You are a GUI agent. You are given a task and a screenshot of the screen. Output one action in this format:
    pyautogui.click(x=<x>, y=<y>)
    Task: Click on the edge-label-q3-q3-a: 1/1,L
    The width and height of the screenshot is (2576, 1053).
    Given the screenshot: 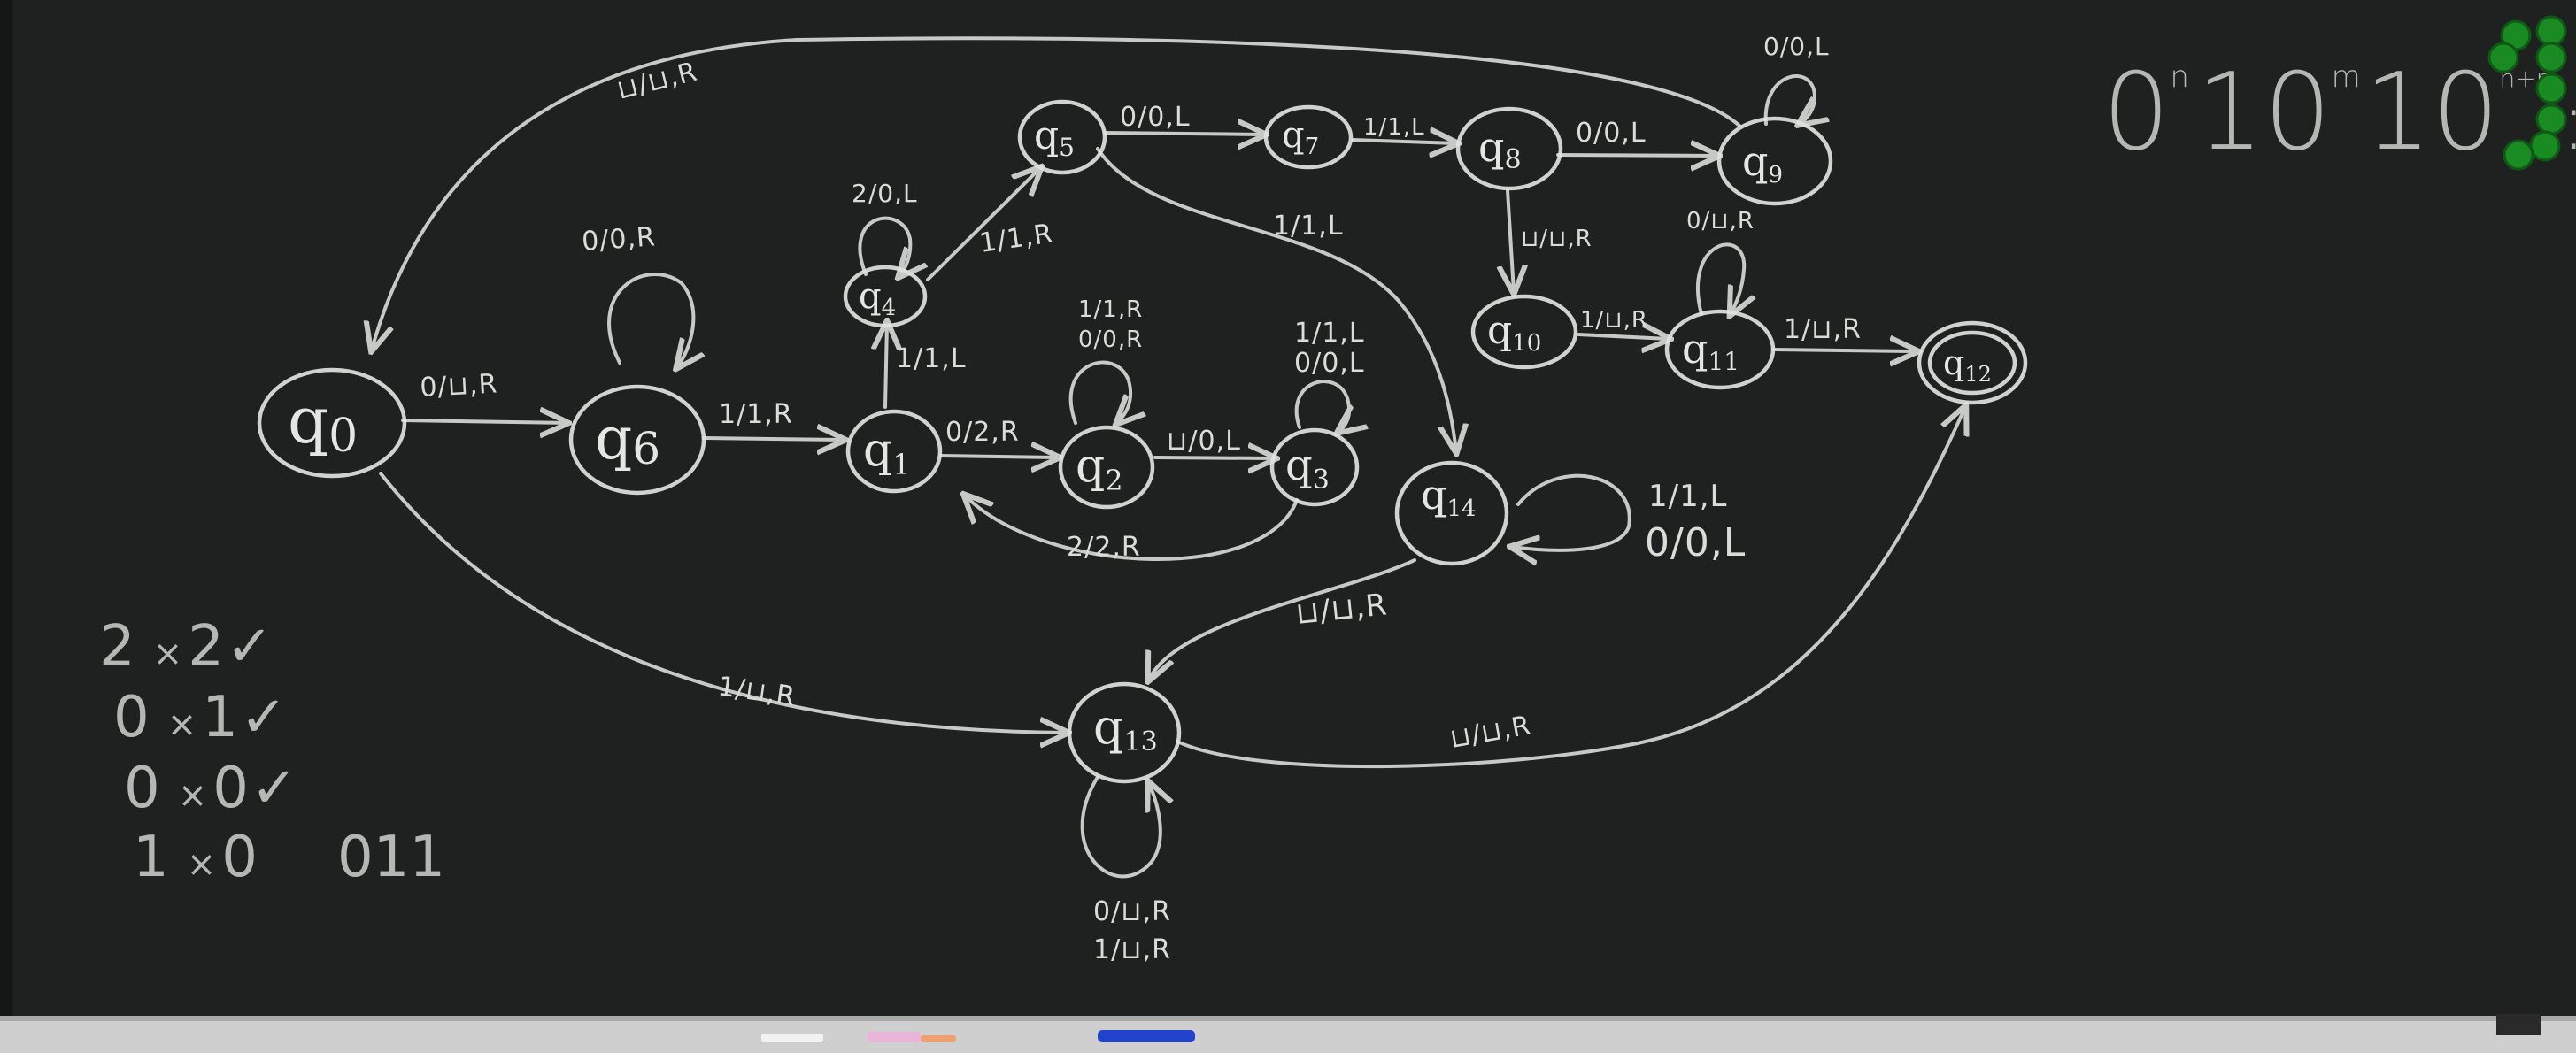 What is the action you would take?
    pyautogui.click(x=1329, y=333)
    